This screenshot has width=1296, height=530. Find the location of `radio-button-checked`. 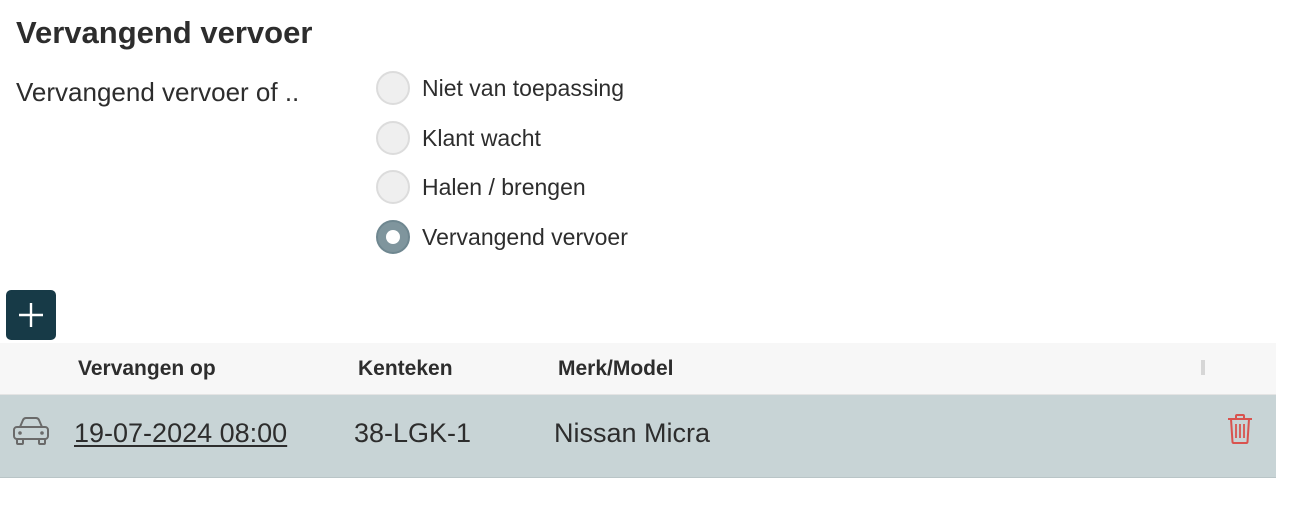

radio-button-checked is located at coordinates (393, 237).